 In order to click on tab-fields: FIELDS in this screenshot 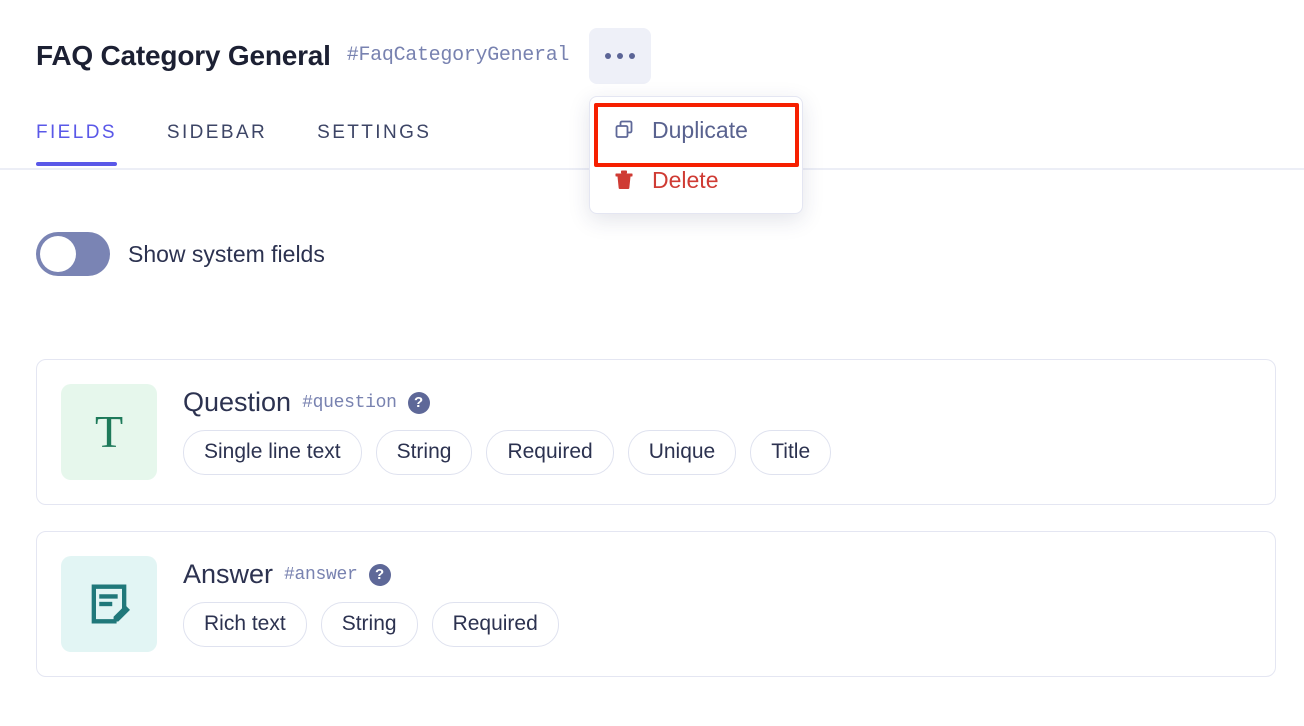, I will do `click(76, 144)`.